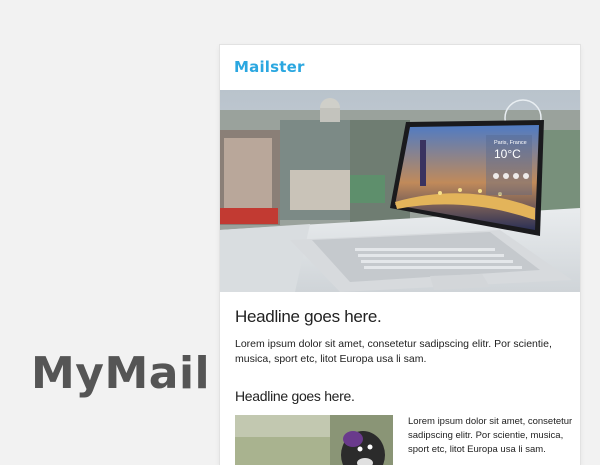 Image resolution: width=600 pixels, height=465 pixels. I want to click on headline-secondary: Headline goes here., so click(295, 396).